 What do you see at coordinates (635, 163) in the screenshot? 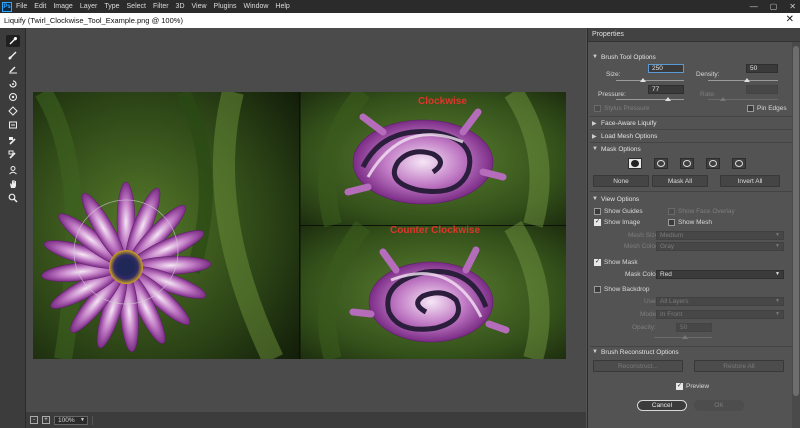
I see `mask-replace-icon` at bounding box center [635, 163].